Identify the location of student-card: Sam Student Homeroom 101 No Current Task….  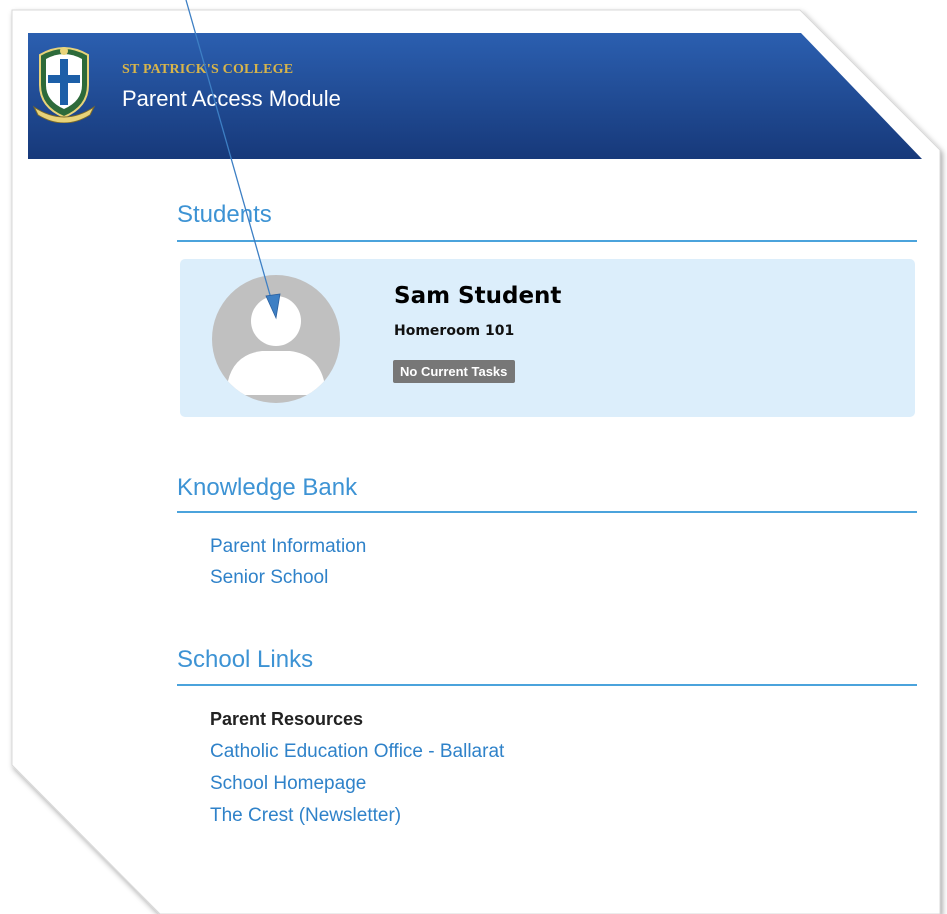
(547, 338).